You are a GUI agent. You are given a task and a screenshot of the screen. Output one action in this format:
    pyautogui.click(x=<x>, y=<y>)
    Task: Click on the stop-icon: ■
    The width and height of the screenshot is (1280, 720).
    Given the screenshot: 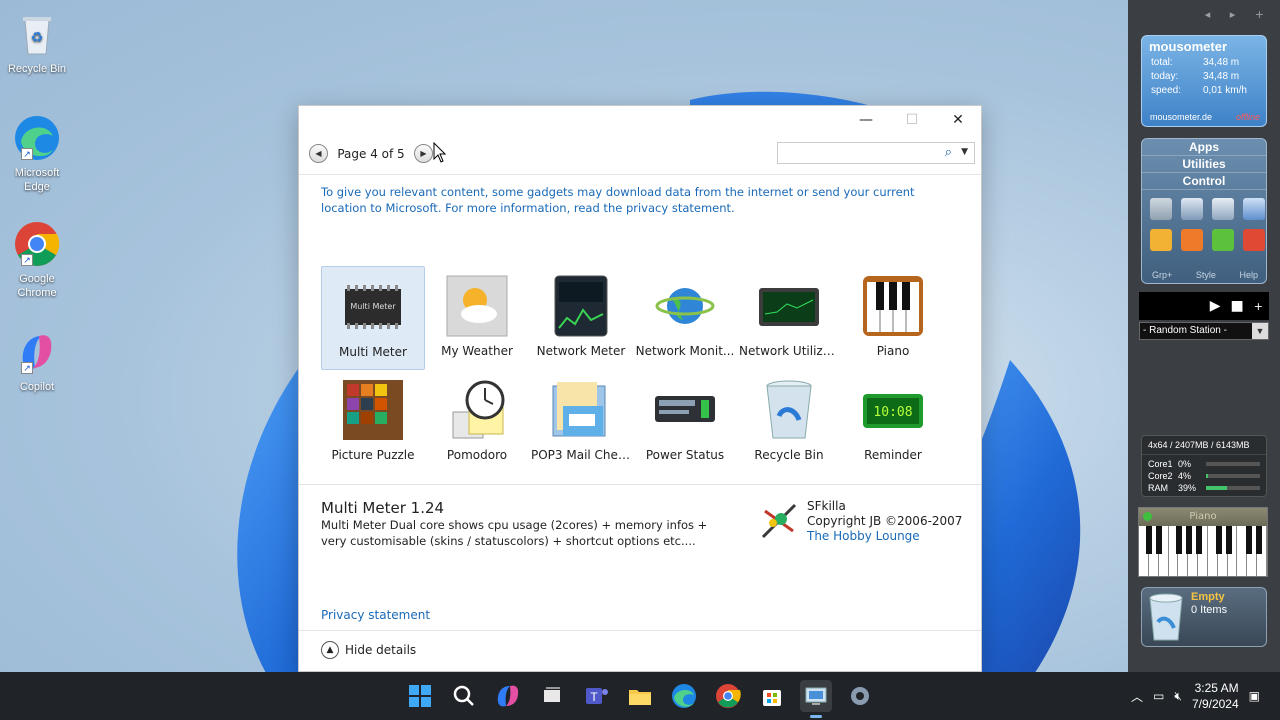 What is the action you would take?
    pyautogui.click(x=1237, y=306)
    